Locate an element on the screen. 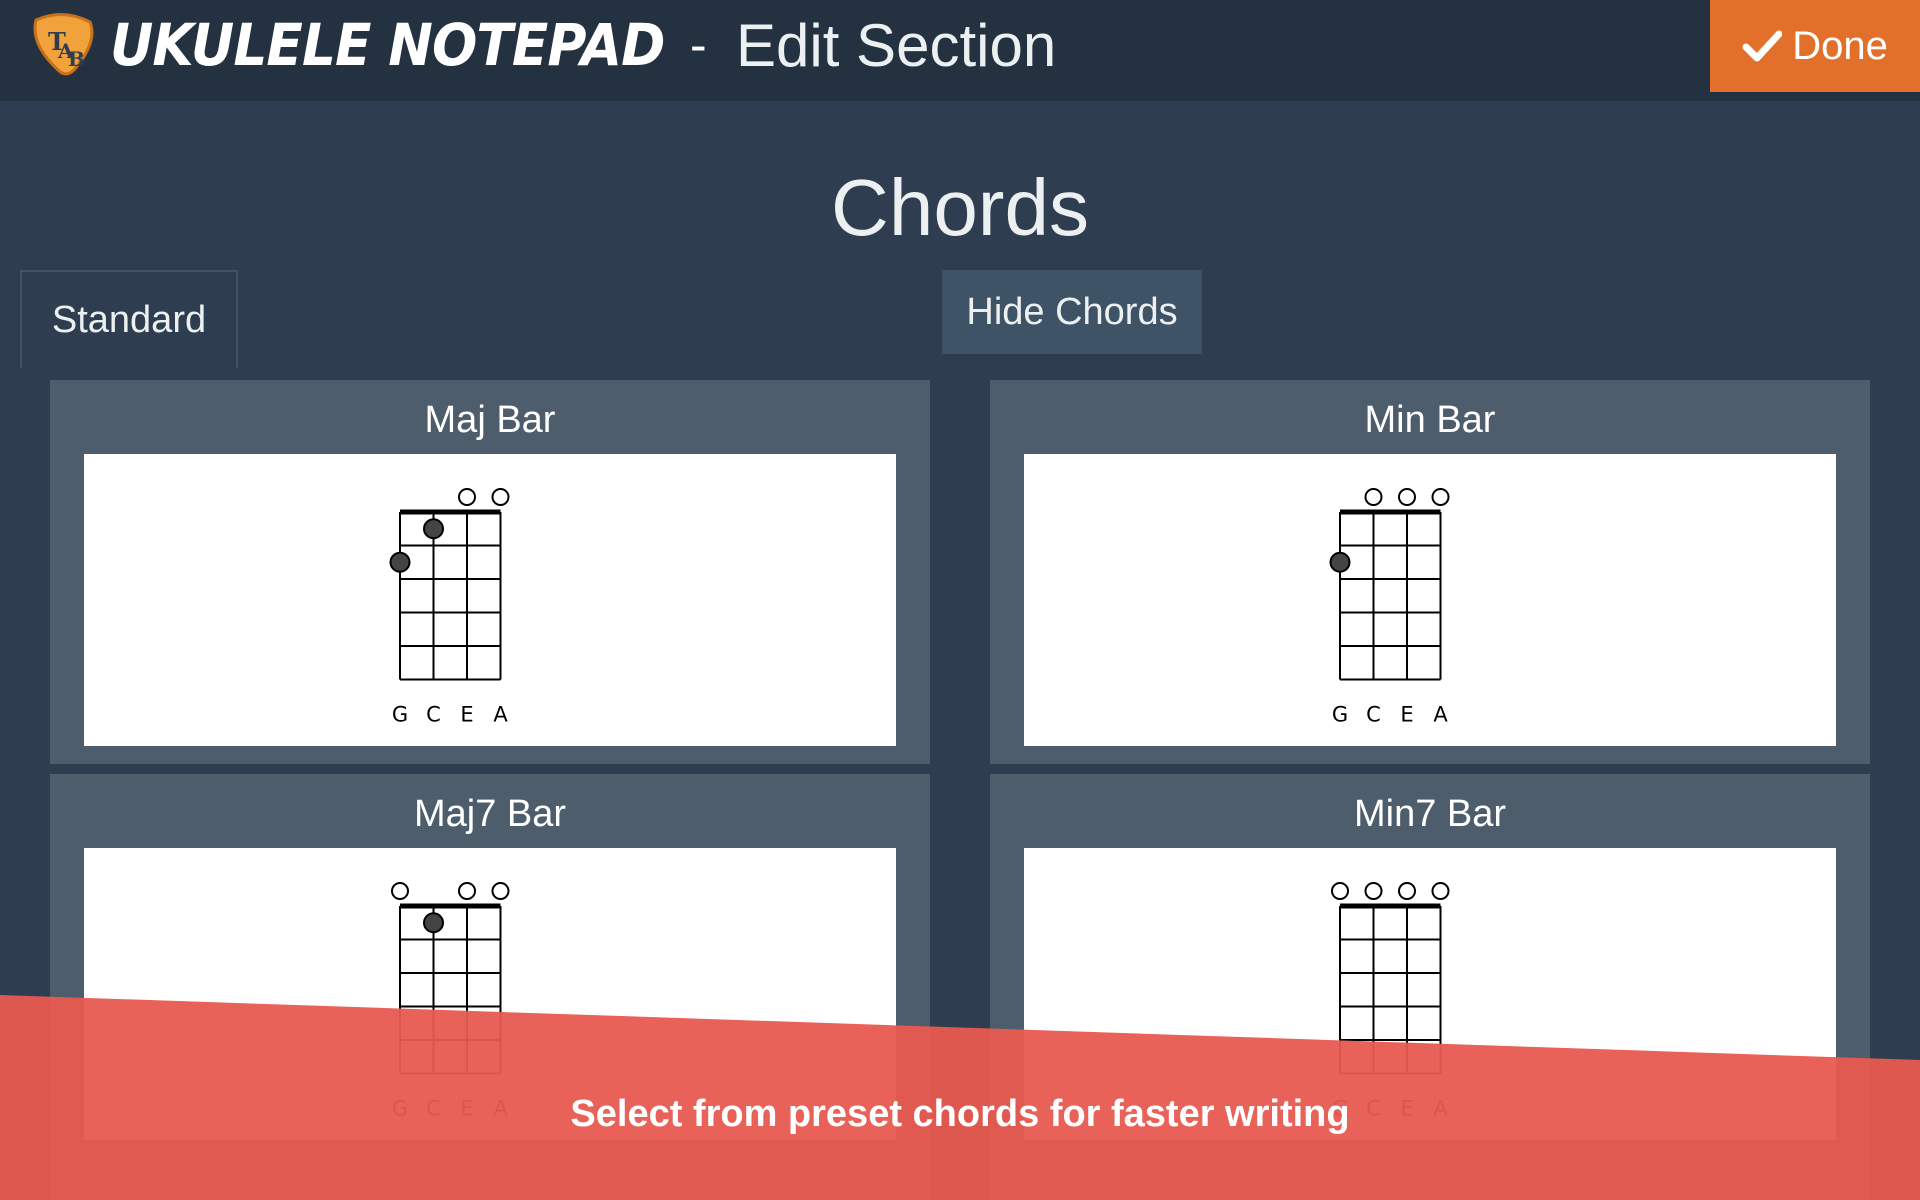 This screenshot has width=1920, height=1200. chord-name: Min7 Bar is located at coordinates (1430, 814).